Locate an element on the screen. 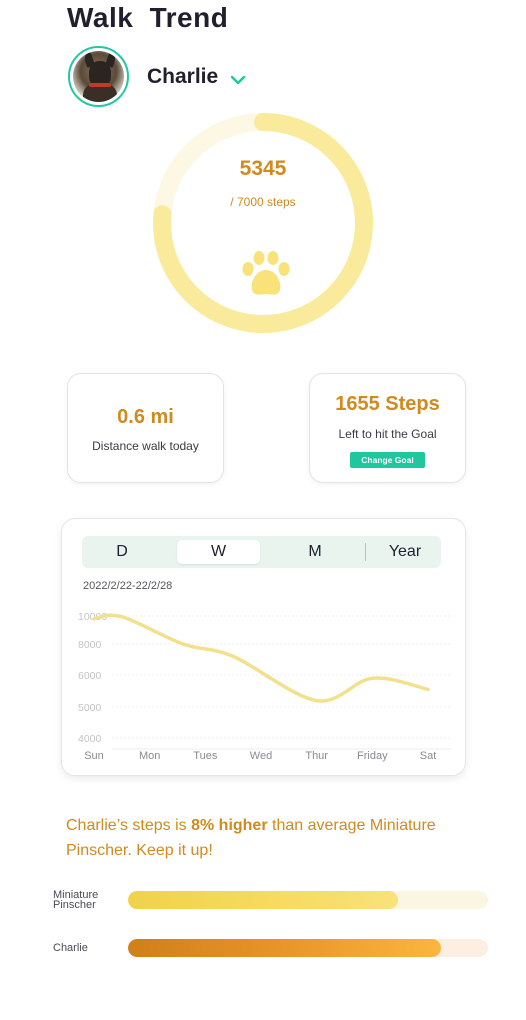  tab-day: D is located at coordinates (122, 552).